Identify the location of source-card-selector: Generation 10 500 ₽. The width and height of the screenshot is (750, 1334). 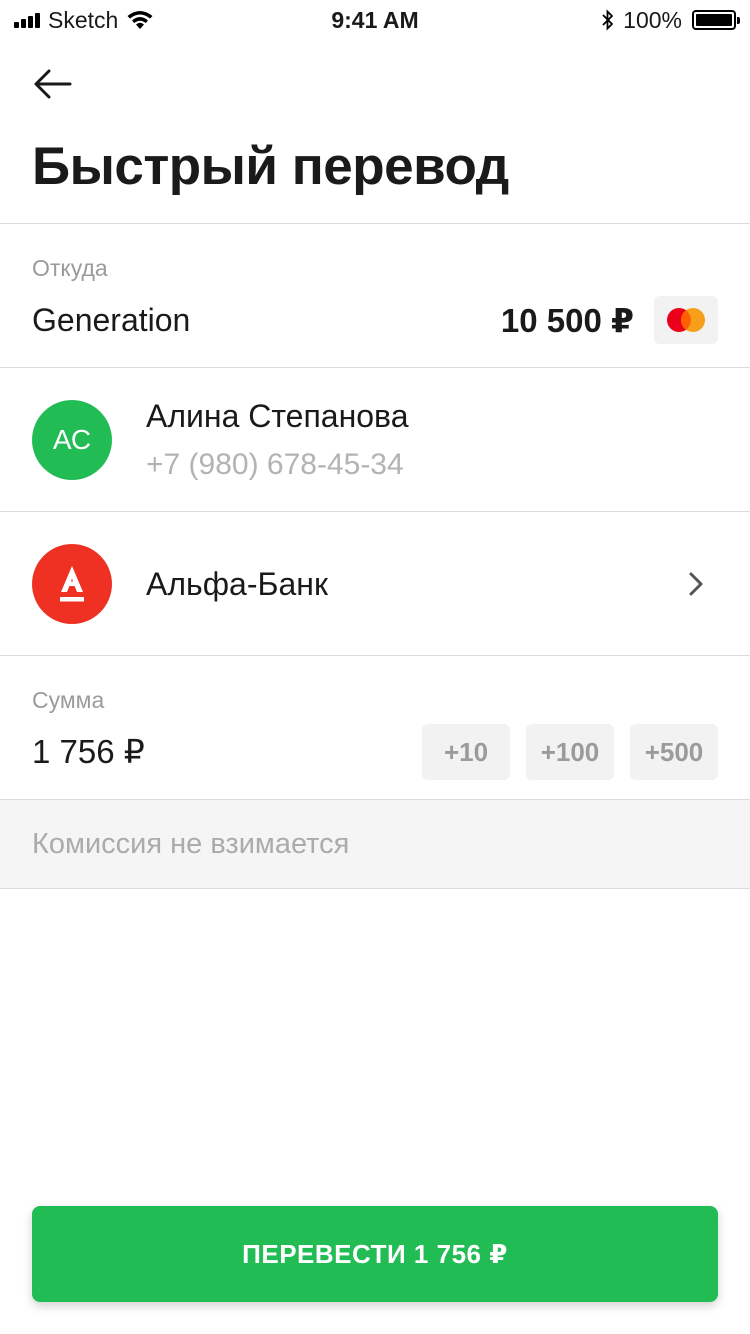
(375, 320).